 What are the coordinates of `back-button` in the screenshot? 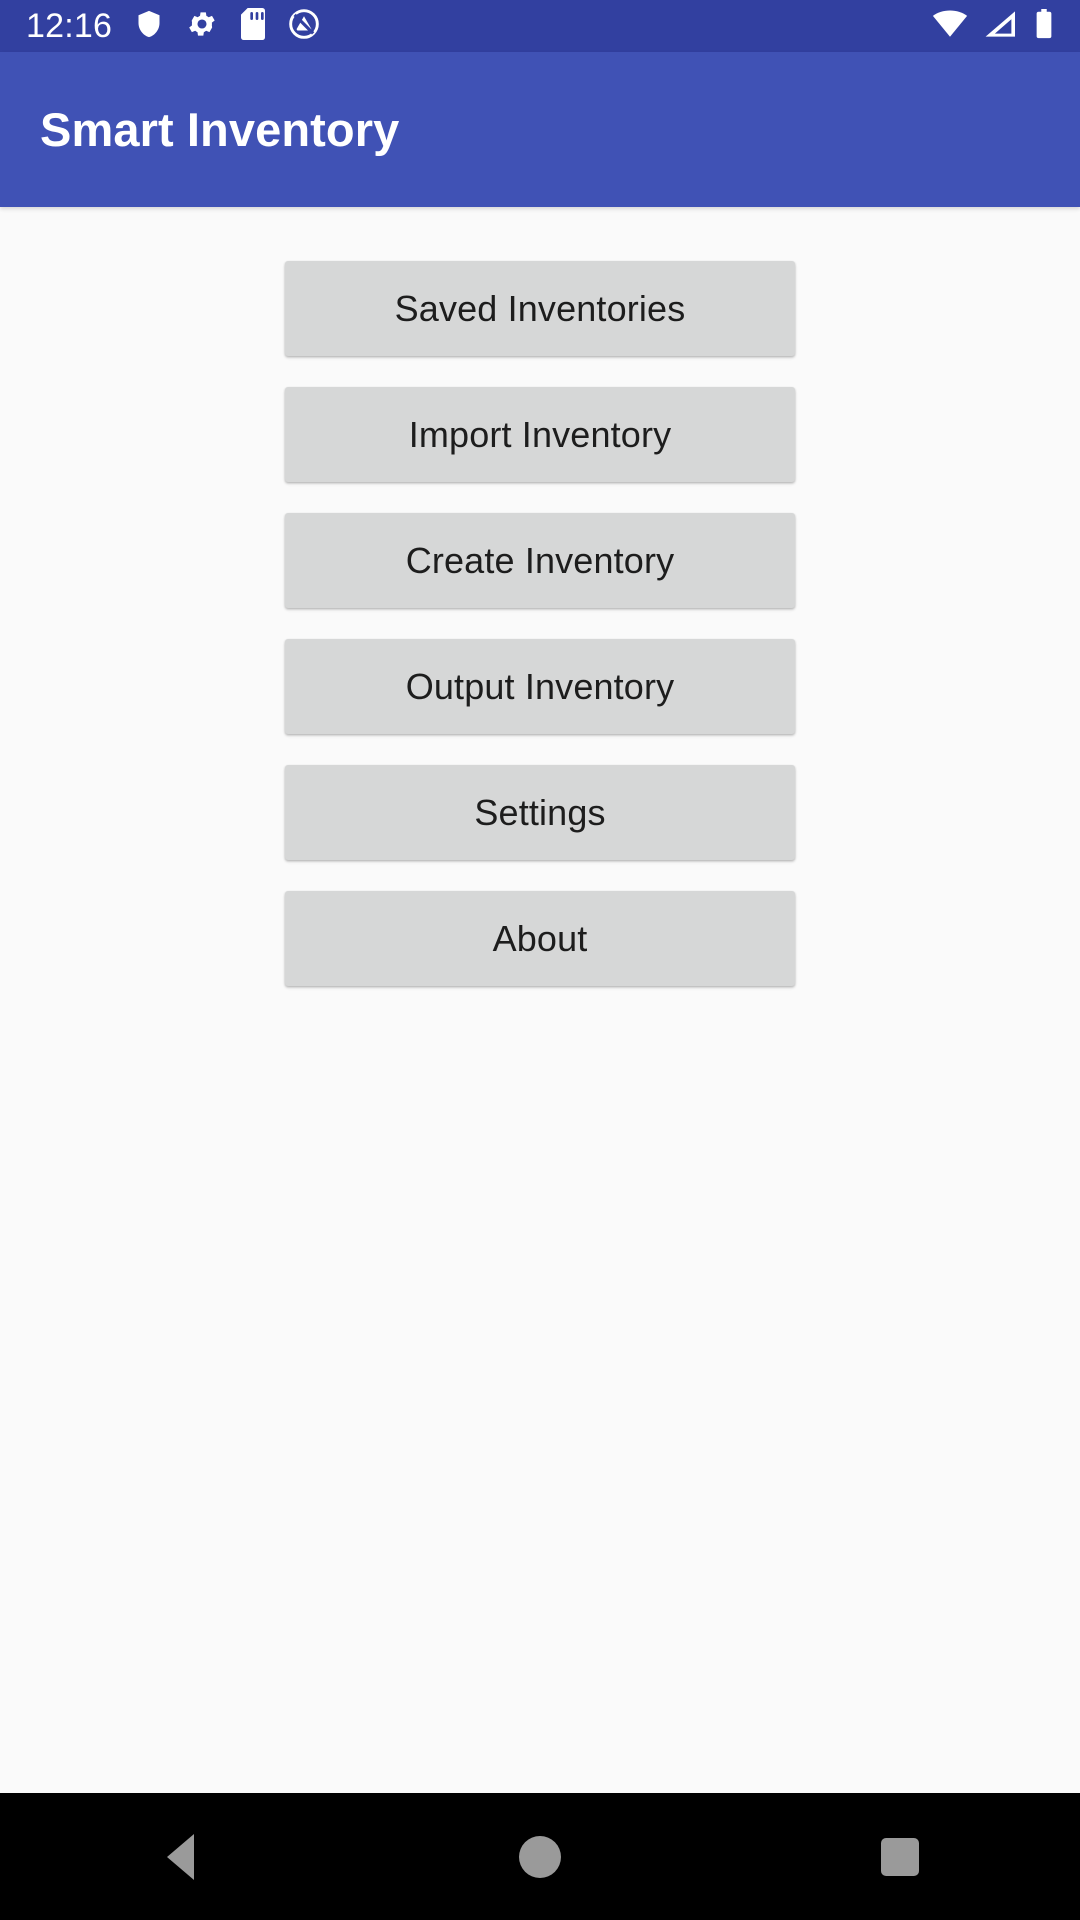 It's located at (180, 1856).